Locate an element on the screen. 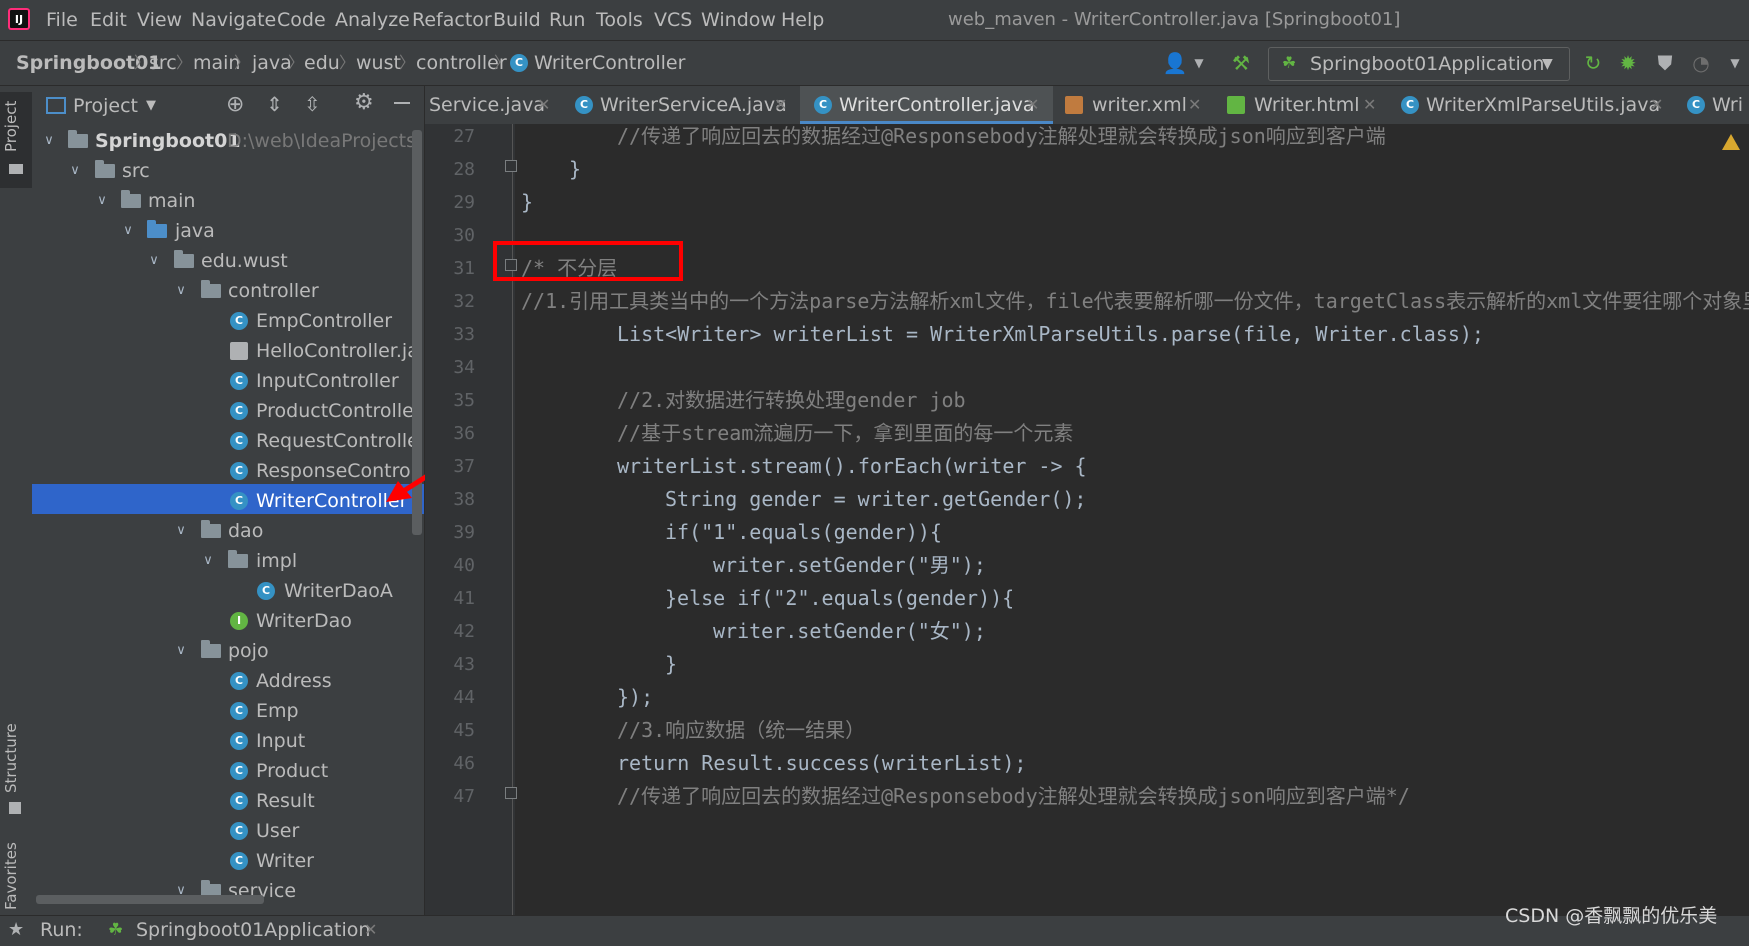 Image resolution: width=1749 pixels, height=946 pixels. build-hammer-icon: ⚒ is located at coordinates (1241, 63).